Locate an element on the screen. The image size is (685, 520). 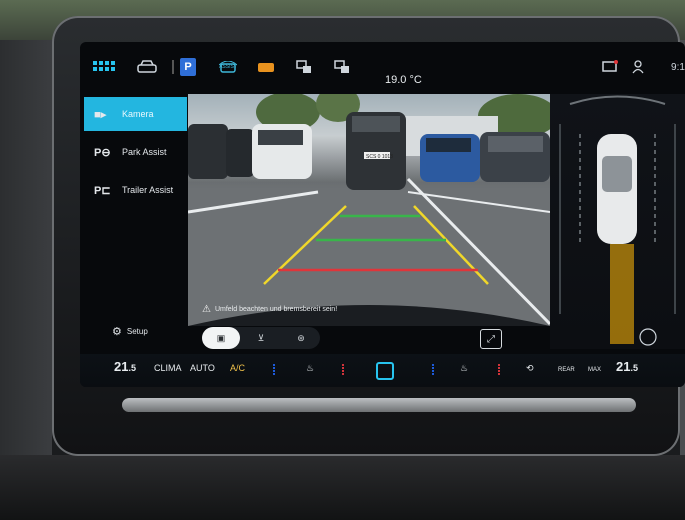
menu-item-trailer-assist: P⊏ Trailer Assist is located at coordinates (135, 190).